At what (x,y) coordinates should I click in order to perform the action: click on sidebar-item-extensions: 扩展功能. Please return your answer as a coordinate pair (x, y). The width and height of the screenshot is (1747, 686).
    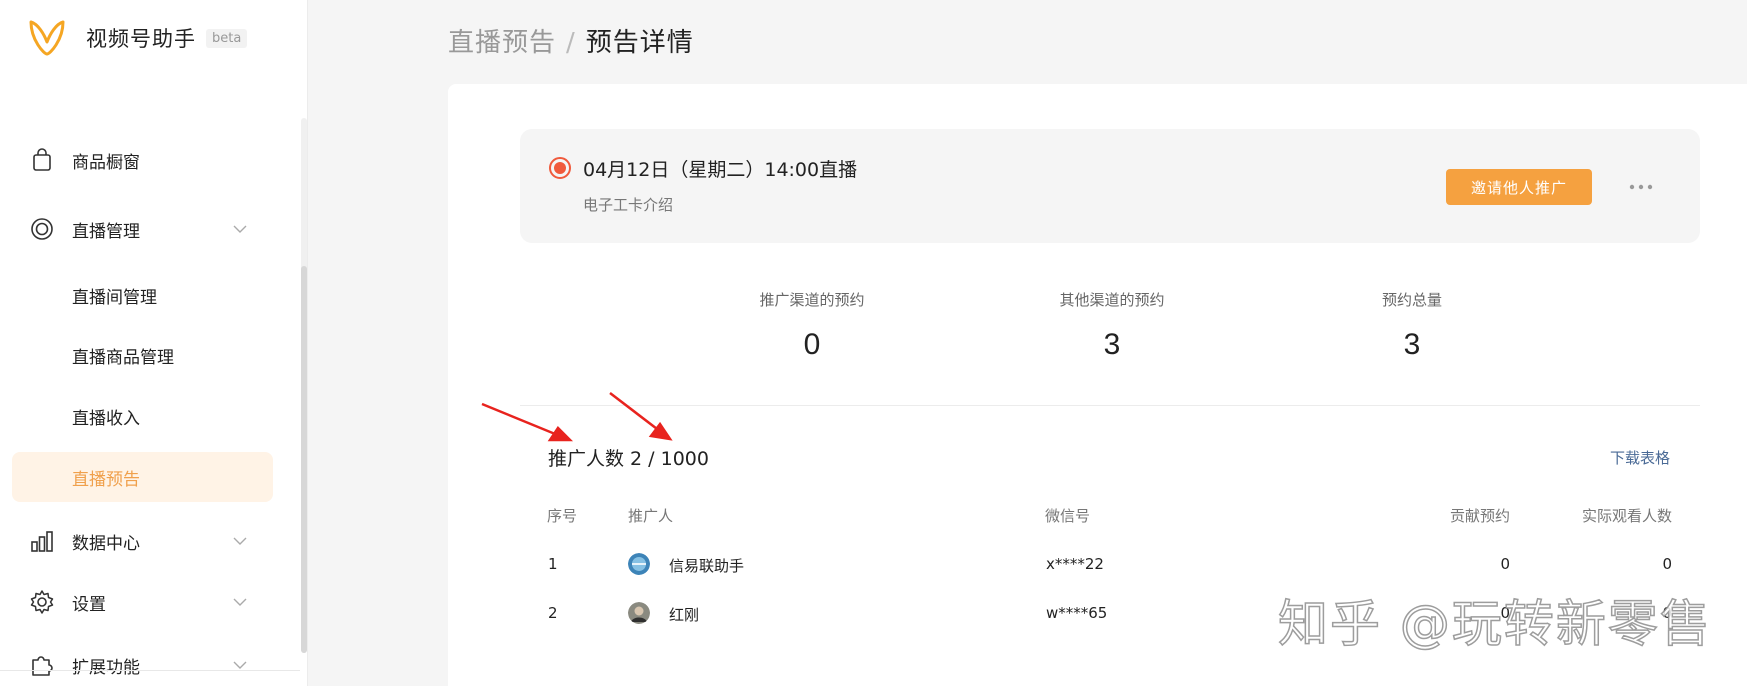
    Looking at the image, I should click on (150, 665).